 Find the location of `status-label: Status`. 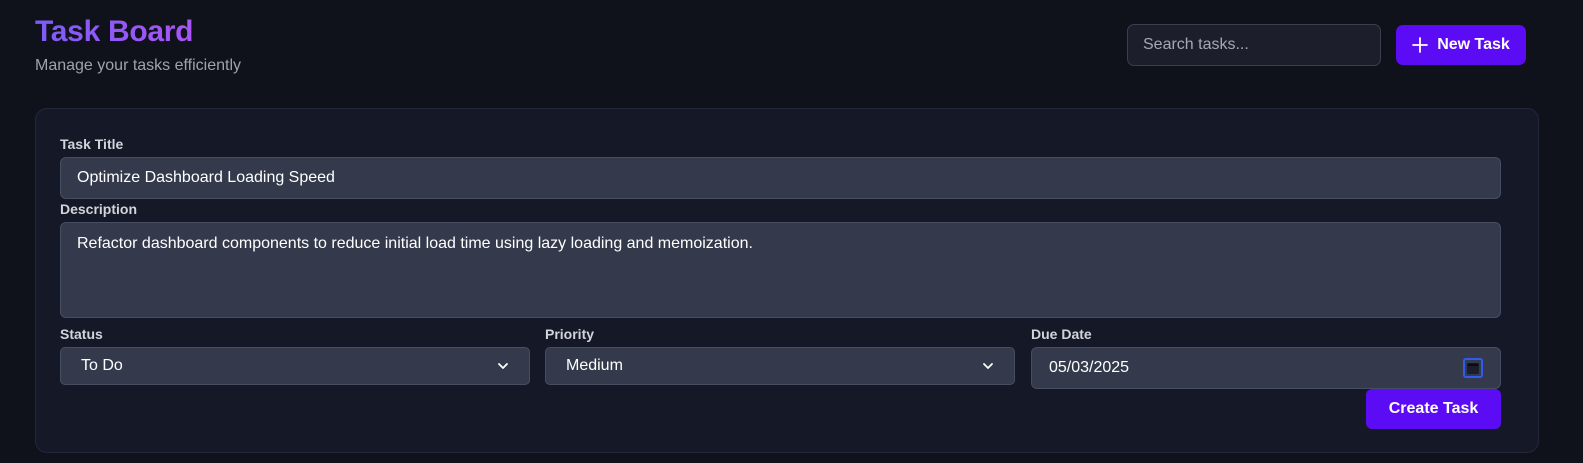

status-label: Status is located at coordinates (81, 334).